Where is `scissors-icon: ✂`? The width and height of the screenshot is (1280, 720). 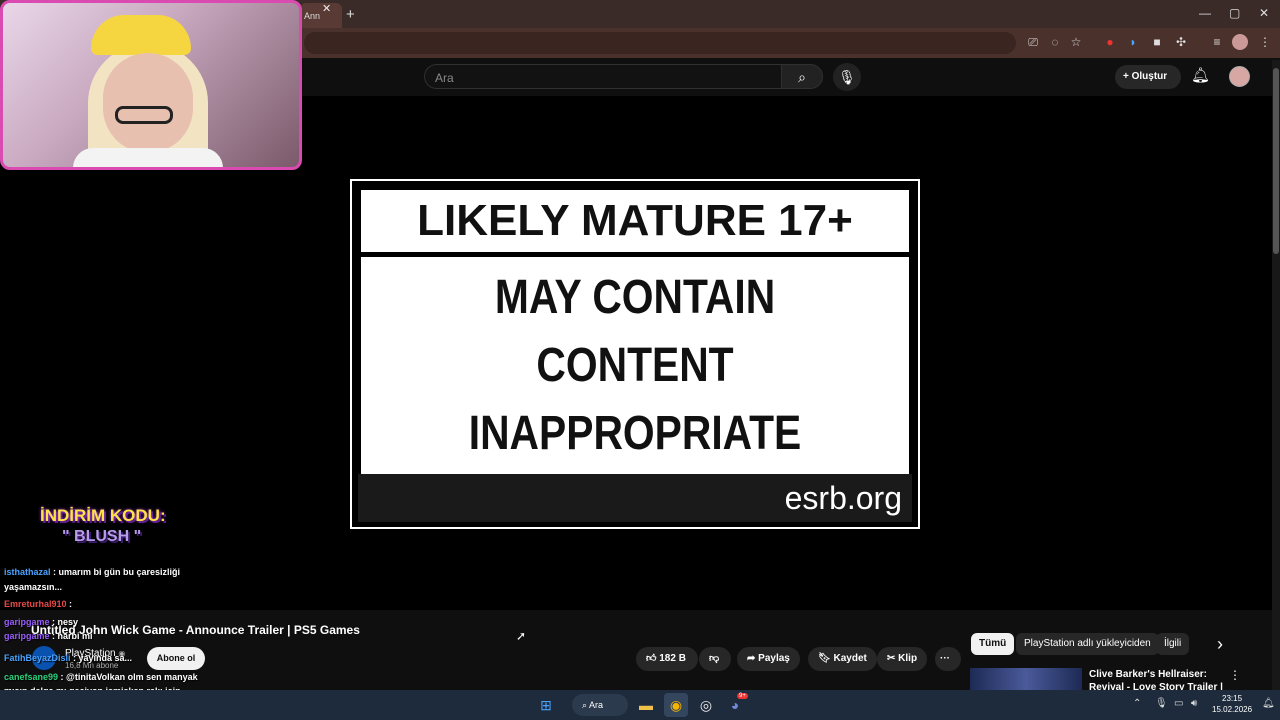
scissors-icon: ✂ is located at coordinates (893, 658).